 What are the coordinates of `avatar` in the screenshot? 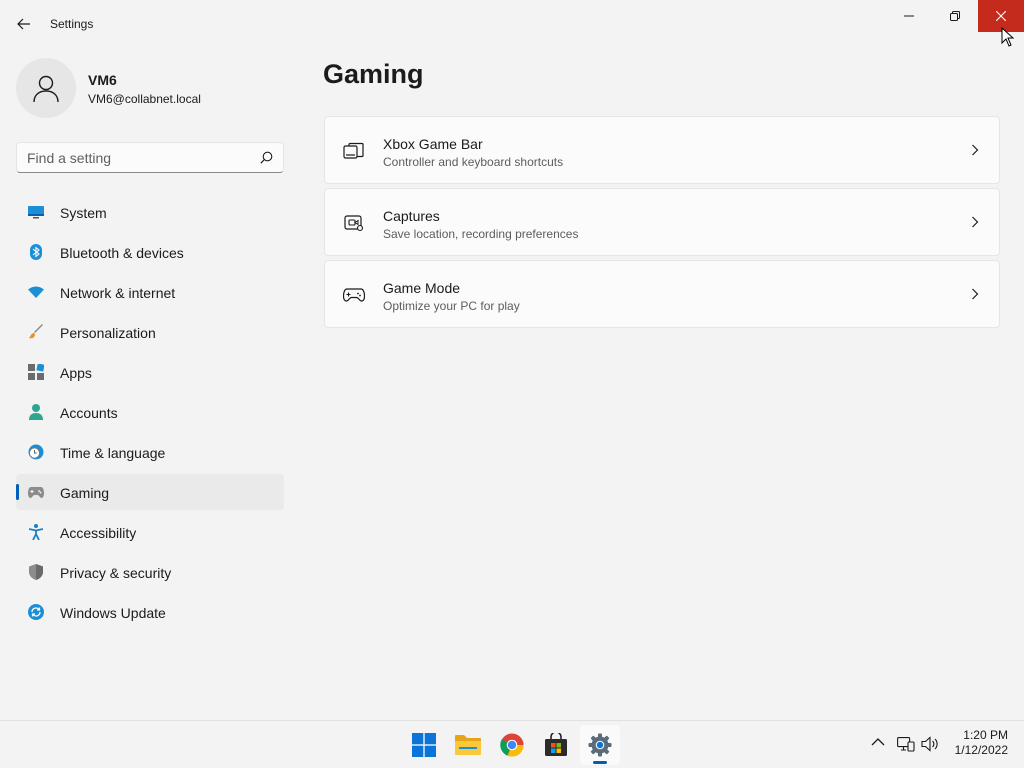 It's located at (46, 88).